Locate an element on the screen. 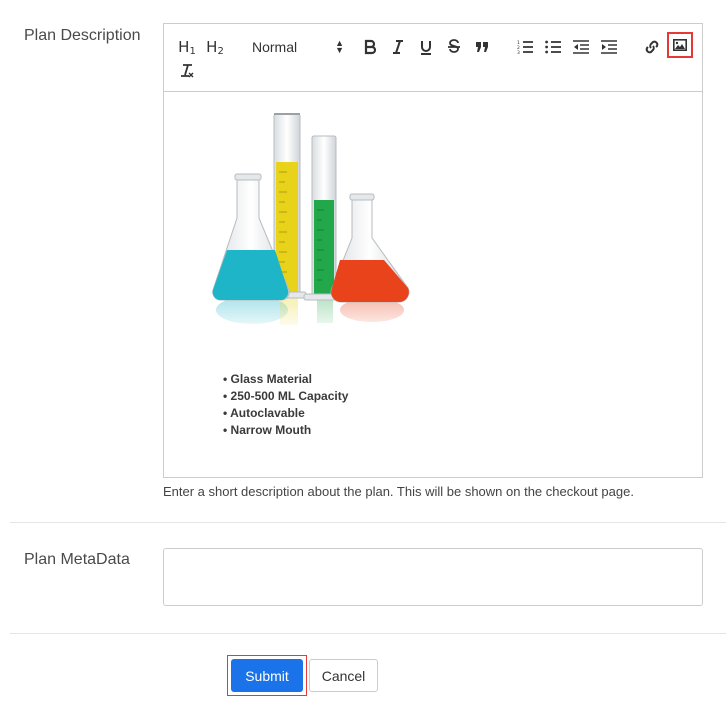  list-item: Glass Material is located at coordinates (285, 379).